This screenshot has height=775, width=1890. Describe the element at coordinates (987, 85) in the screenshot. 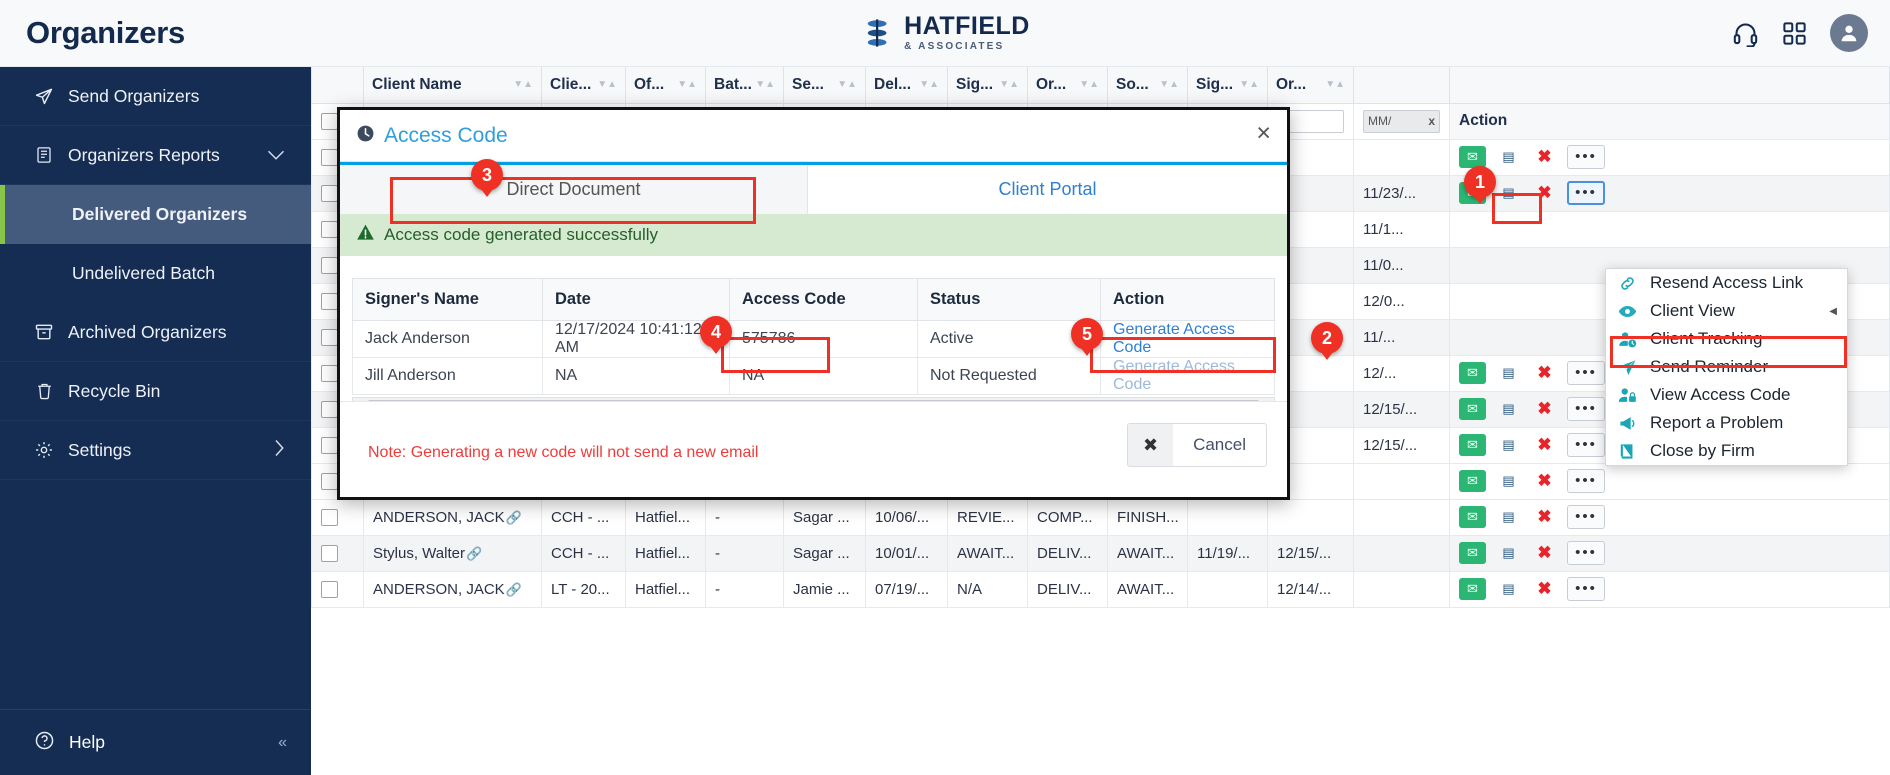

I see `column-header-6: Sig... ▼▲` at that location.